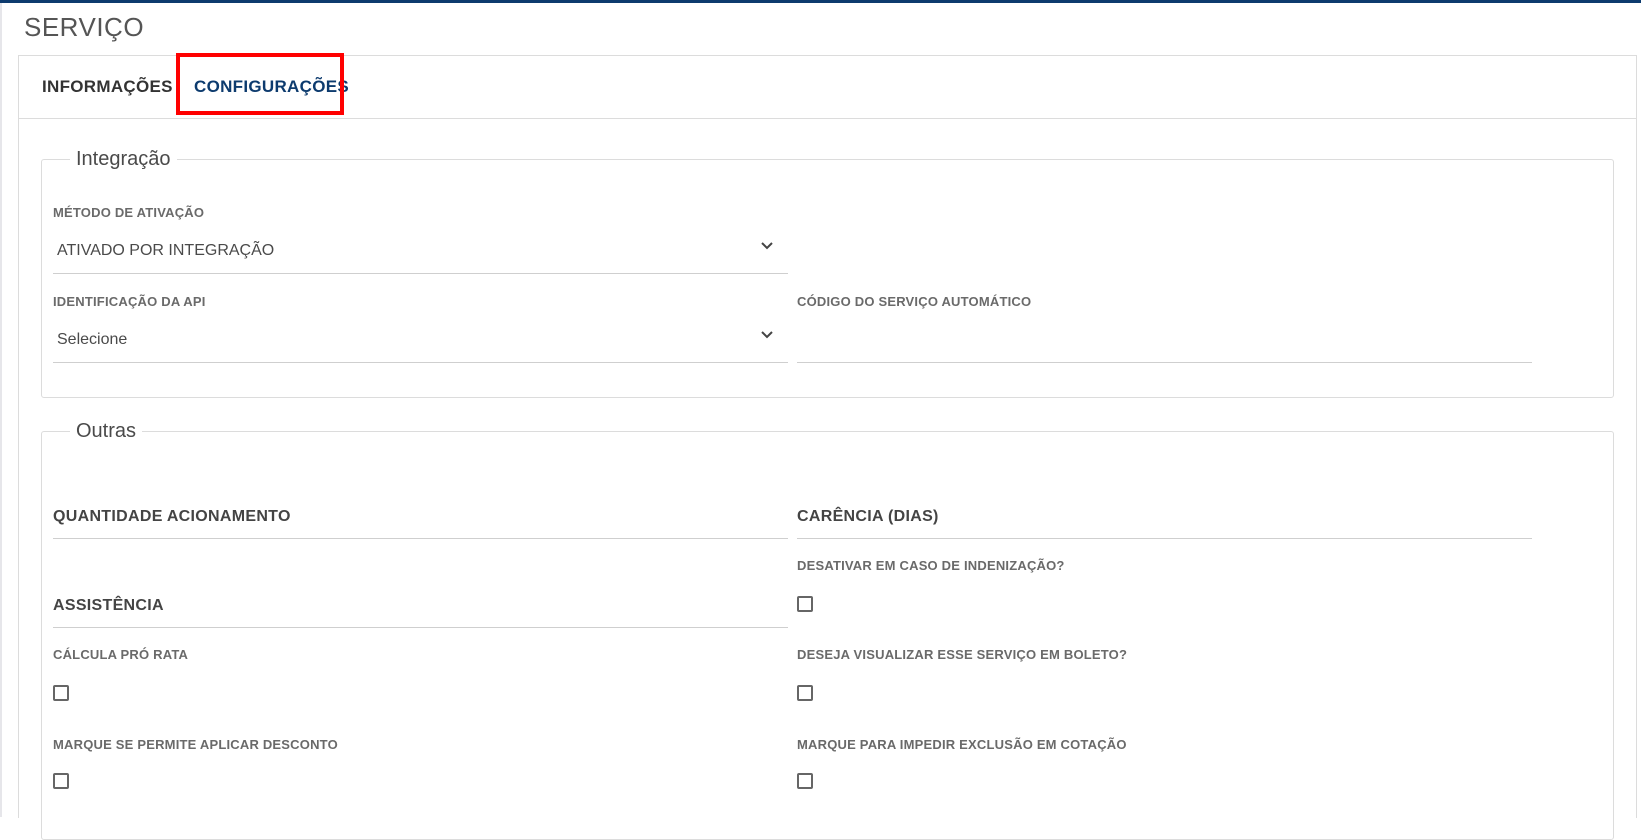  What do you see at coordinates (195, 744) in the screenshot?
I see `permite-desconto-label: MARQUE SE PERMITE APLICAR DESCONTO` at bounding box center [195, 744].